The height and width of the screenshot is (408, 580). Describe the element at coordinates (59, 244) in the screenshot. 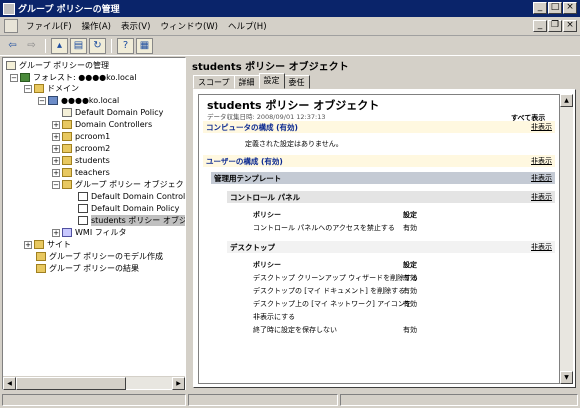

I see `tree-item-label: サイト` at that location.